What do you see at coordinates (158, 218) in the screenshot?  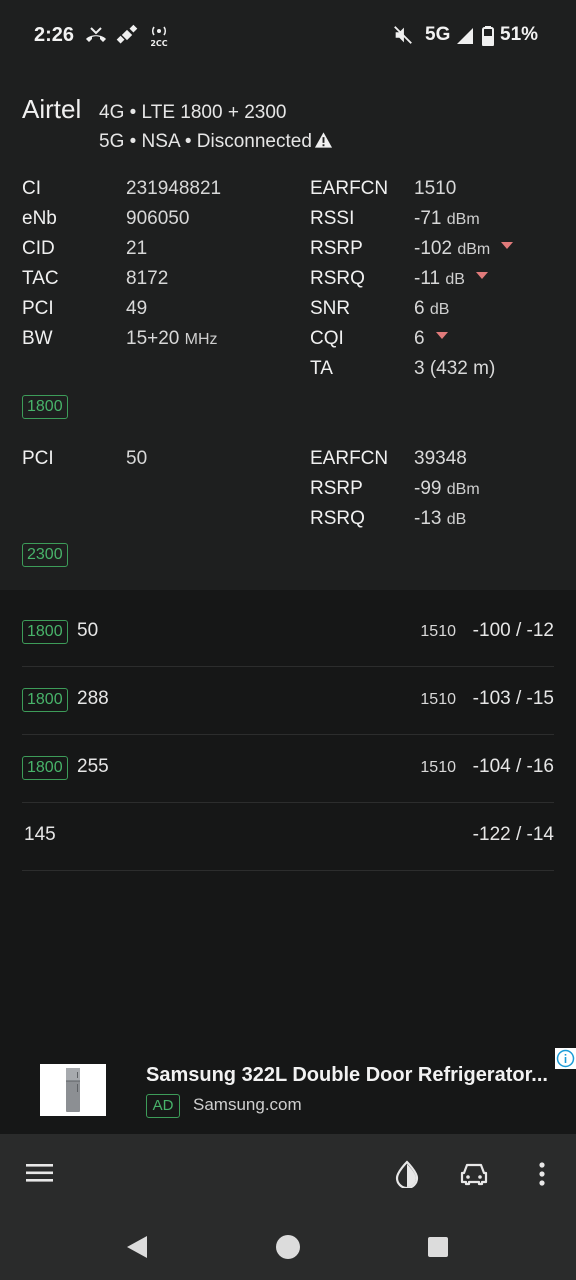 I see `value-enb: 906050` at bounding box center [158, 218].